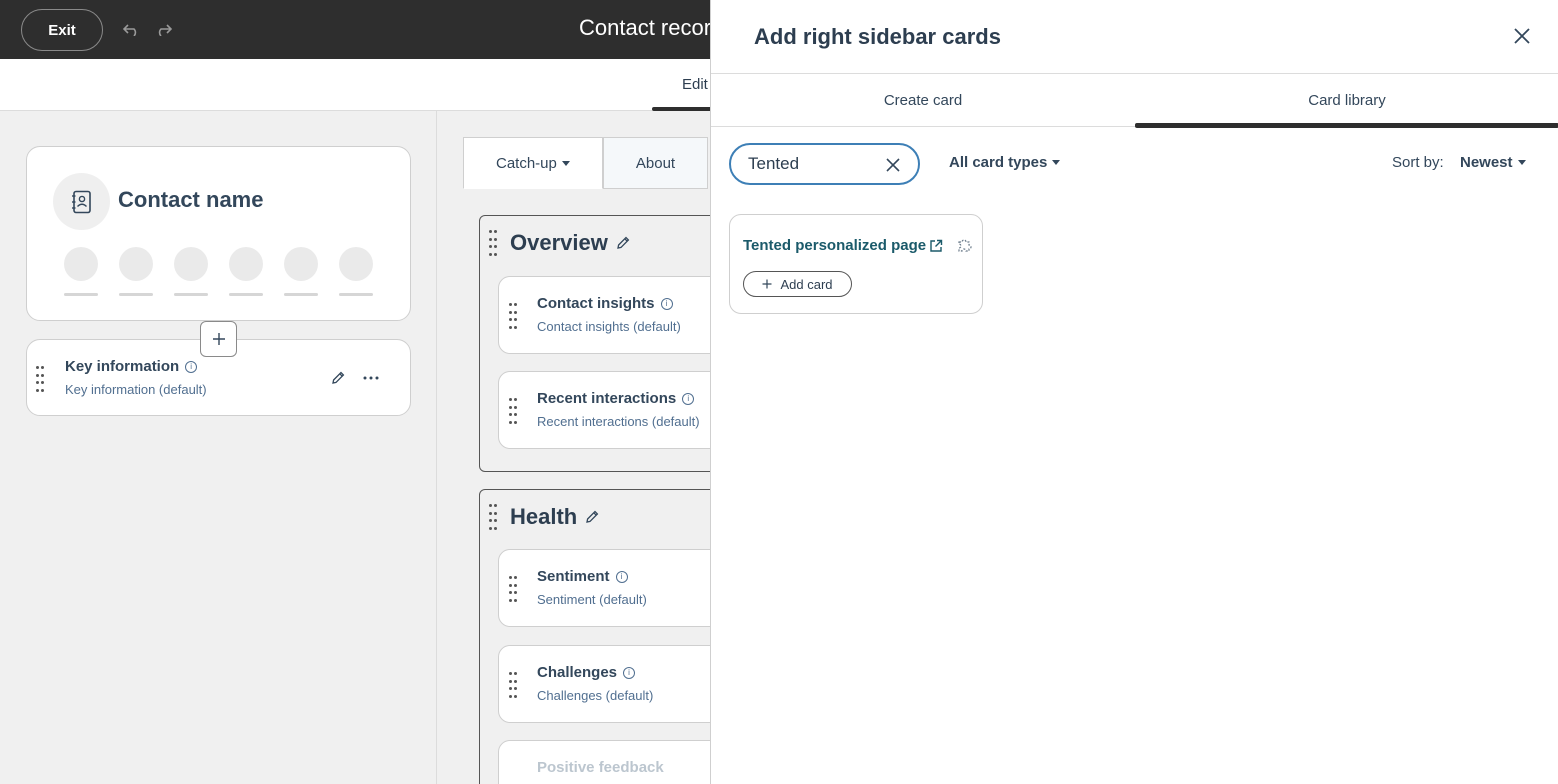 The image size is (1558, 784). Describe the element at coordinates (136, 389) in the screenshot. I see `card-subtitle: Key information (default)` at that location.